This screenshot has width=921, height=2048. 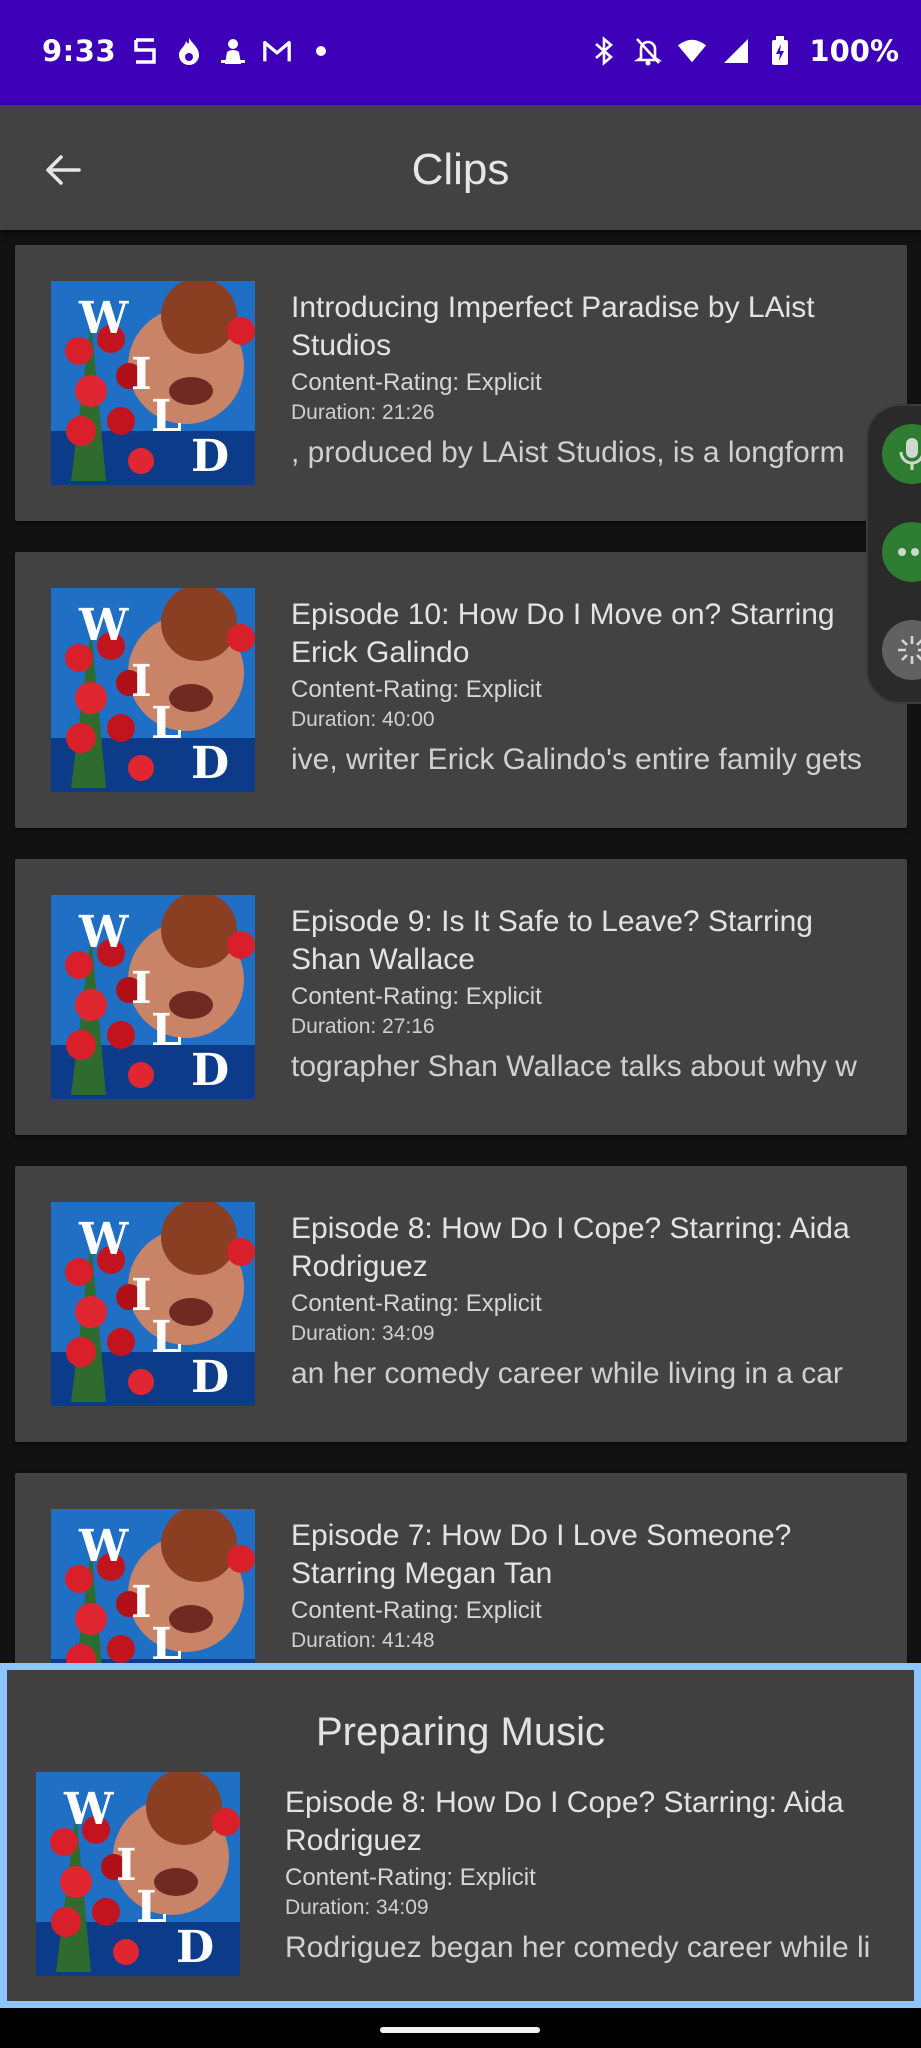 What do you see at coordinates (363, 1333) in the screenshot?
I see `clip-duration: Duration: 34:09` at bounding box center [363, 1333].